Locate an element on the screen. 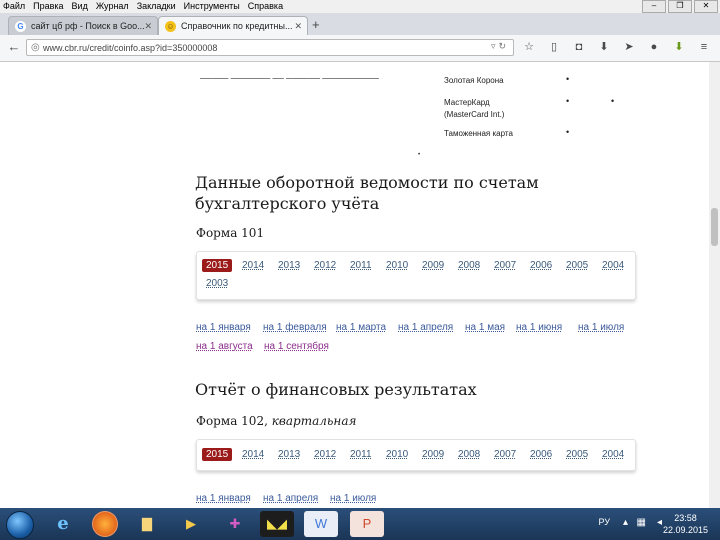 The height and width of the screenshot is (540, 720). batman-app-icon: ◣◢ is located at coordinates (277, 524).